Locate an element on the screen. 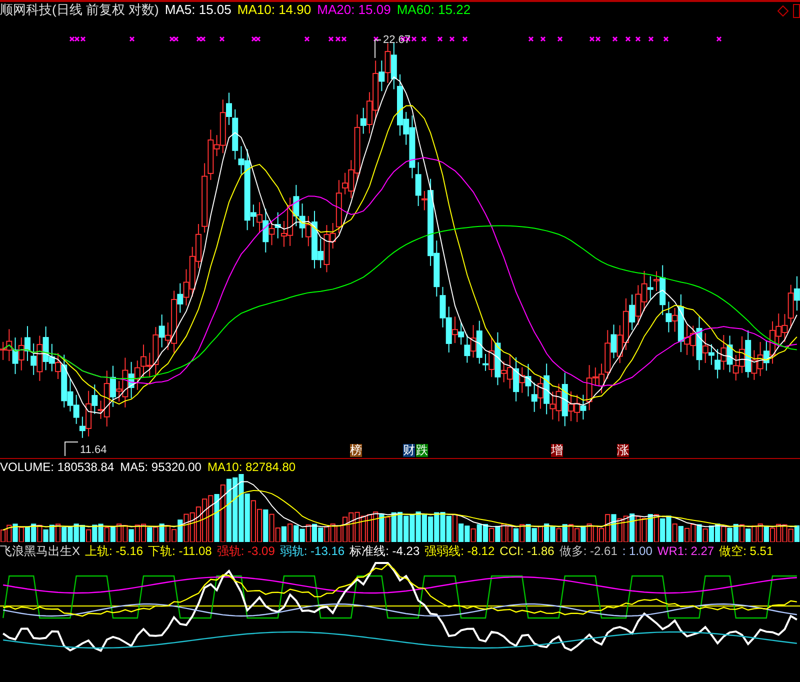  diamond-icon is located at coordinates (783, 11).